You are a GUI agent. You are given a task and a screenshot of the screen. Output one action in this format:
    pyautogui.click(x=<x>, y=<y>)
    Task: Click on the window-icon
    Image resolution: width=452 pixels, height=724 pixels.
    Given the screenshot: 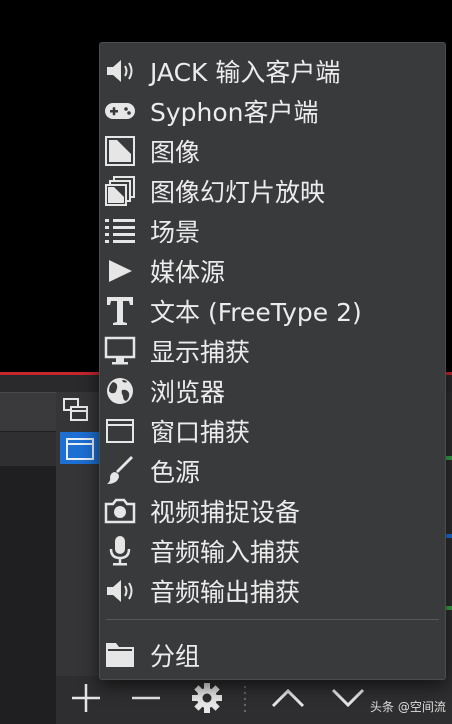 What is the action you would take?
    pyautogui.click(x=120, y=431)
    